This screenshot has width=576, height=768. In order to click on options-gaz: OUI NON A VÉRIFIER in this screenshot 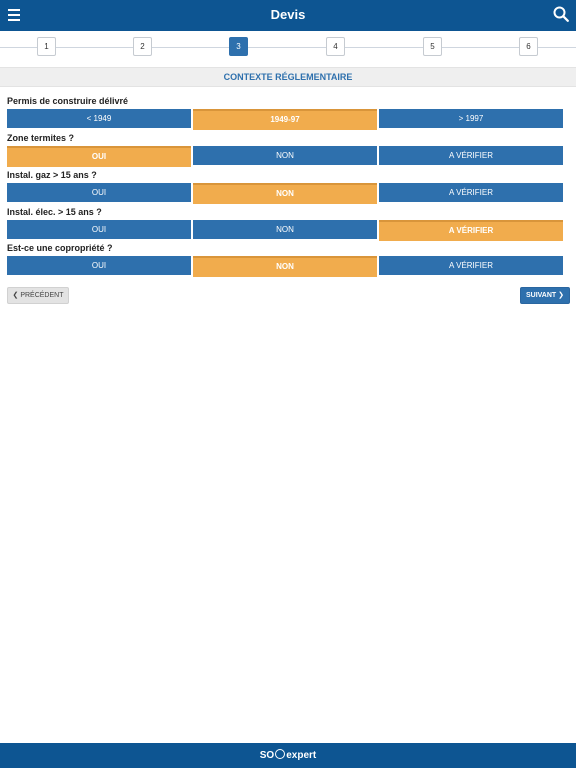, I will do `click(285, 193)`.